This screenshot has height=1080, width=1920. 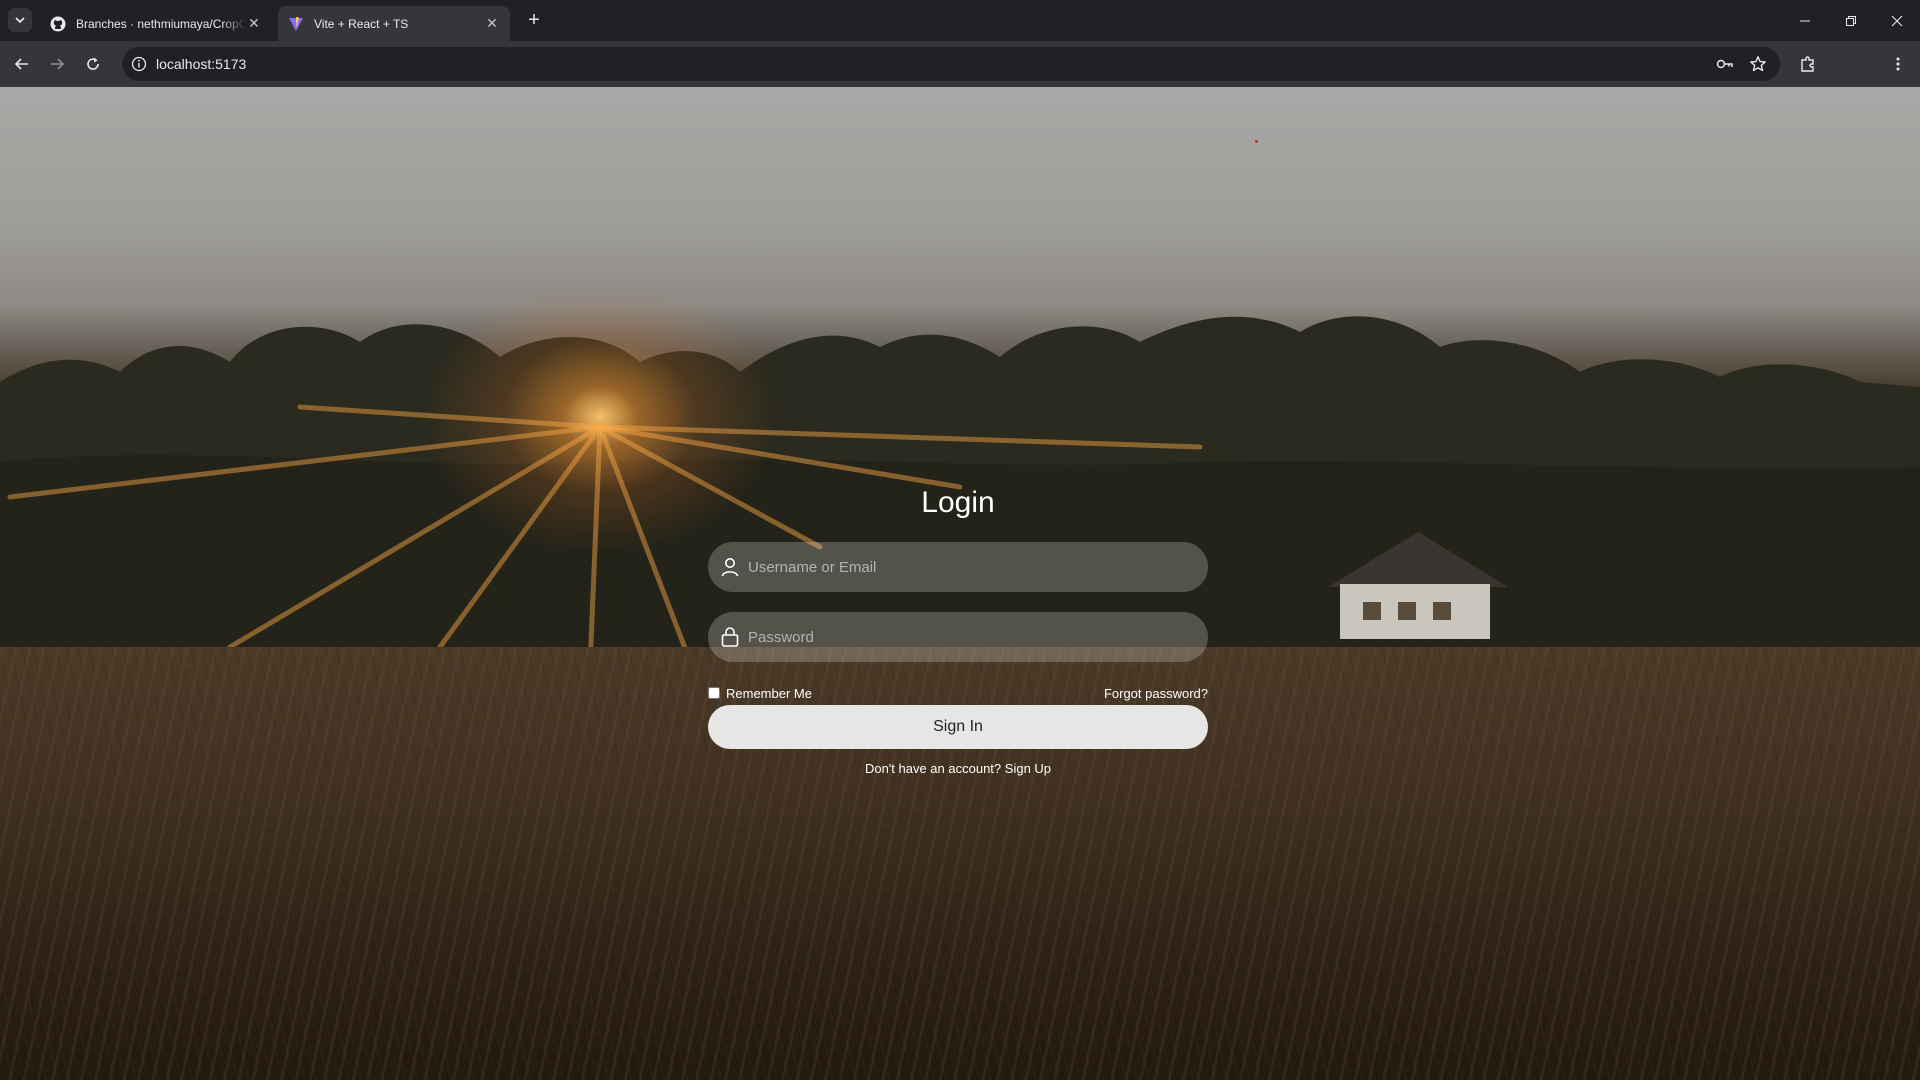 I want to click on url-text: localhost:5173, so click(x=201, y=64).